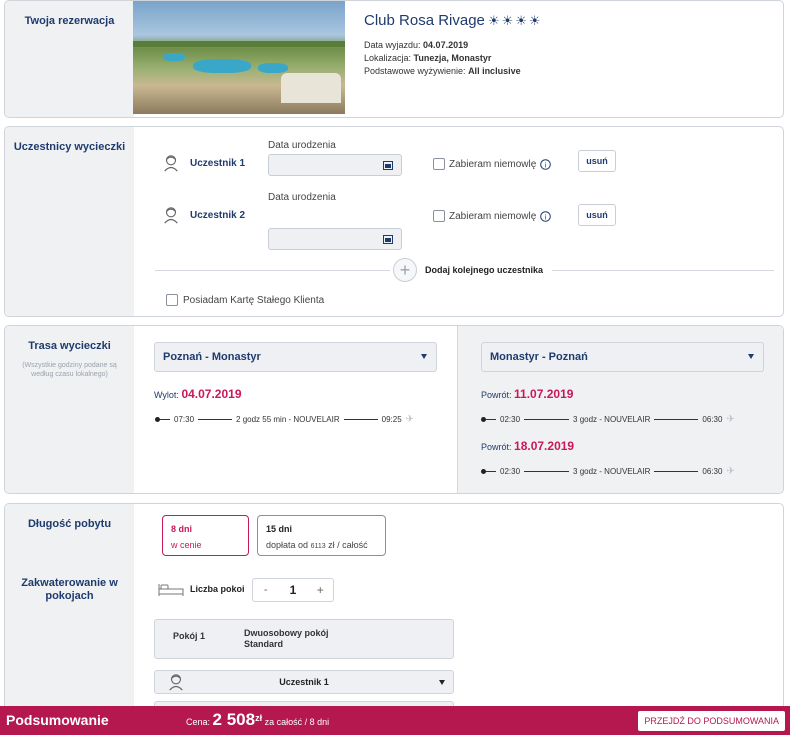  Describe the element at coordinates (608, 471) in the screenshot. I see `return-flight-row-2: 02:30 3 godz - NOUVELAIR 06:30 ✈` at that location.